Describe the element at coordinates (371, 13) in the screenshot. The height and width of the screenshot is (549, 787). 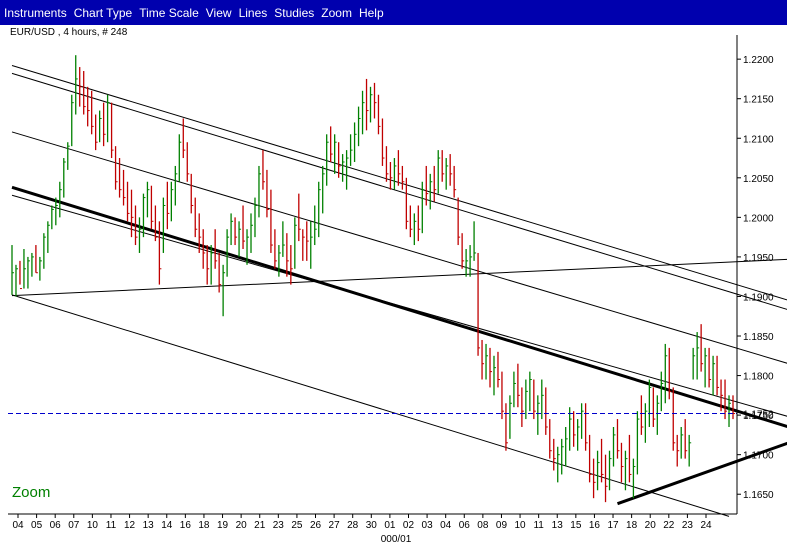
I see `menu-help: Help` at that location.